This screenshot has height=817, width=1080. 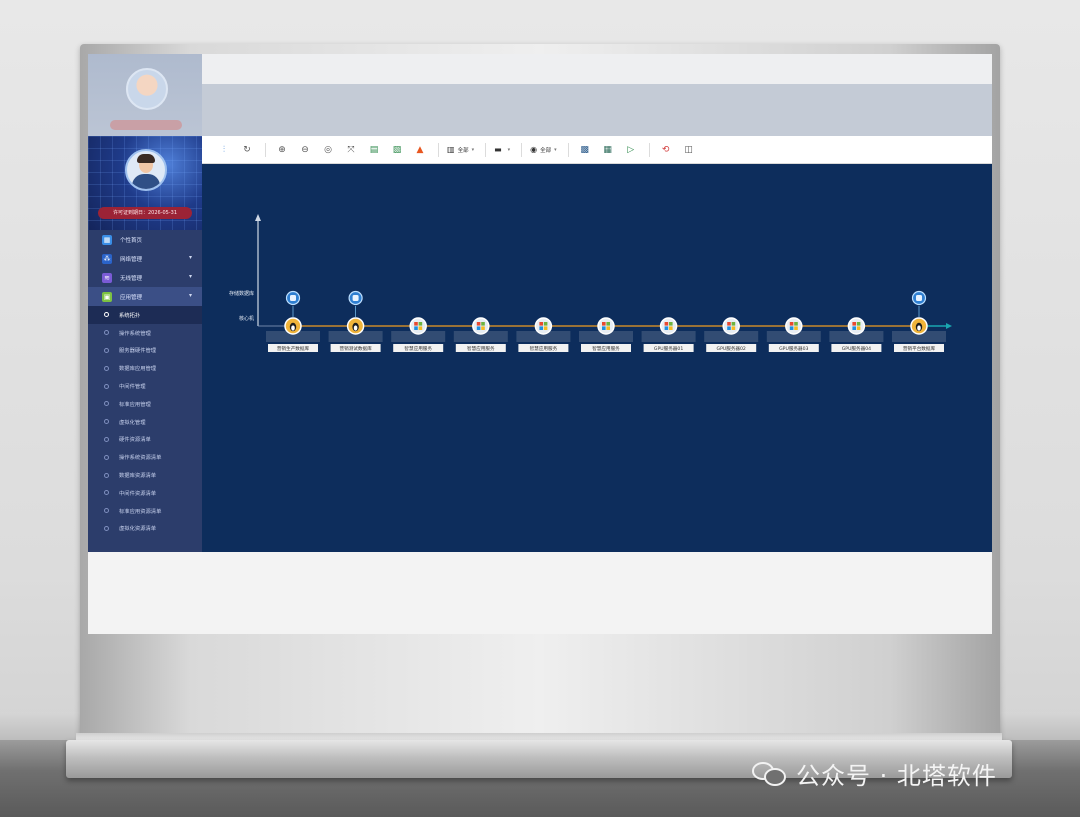 What do you see at coordinates (585, 150) in the screenshot?
I see `image-icon: ▩` at bounding box center [585, 150].